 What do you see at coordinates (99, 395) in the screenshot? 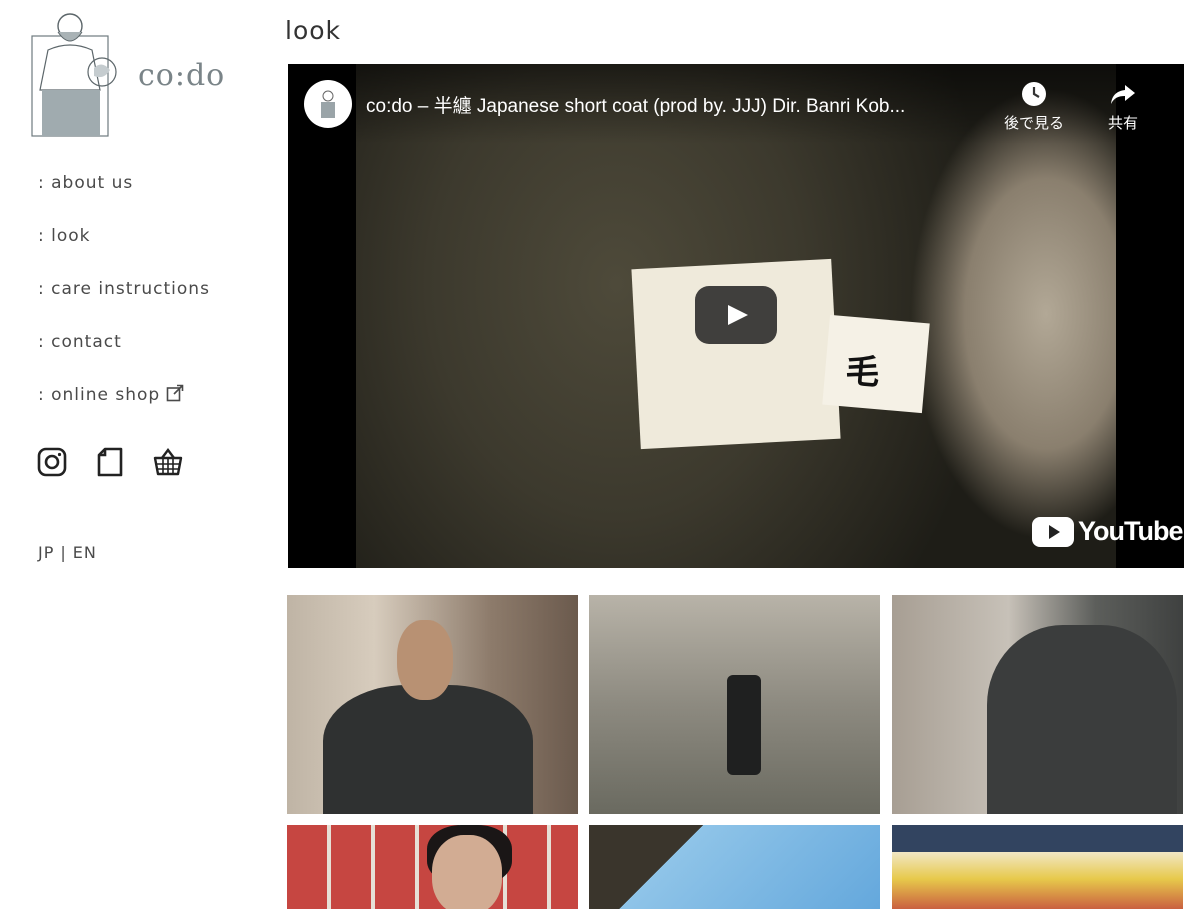
I see `nav-online-shop-label: : online shop` at bounding box center [99, 395].